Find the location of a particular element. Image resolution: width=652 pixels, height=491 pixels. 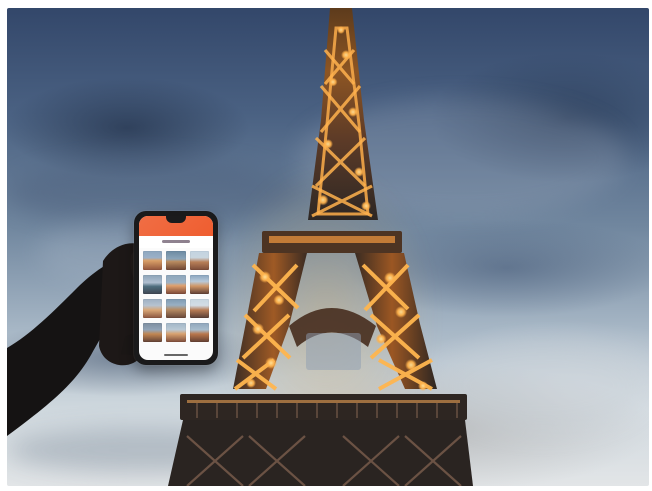

app-title-indicator is located at coordinates (176, 241).